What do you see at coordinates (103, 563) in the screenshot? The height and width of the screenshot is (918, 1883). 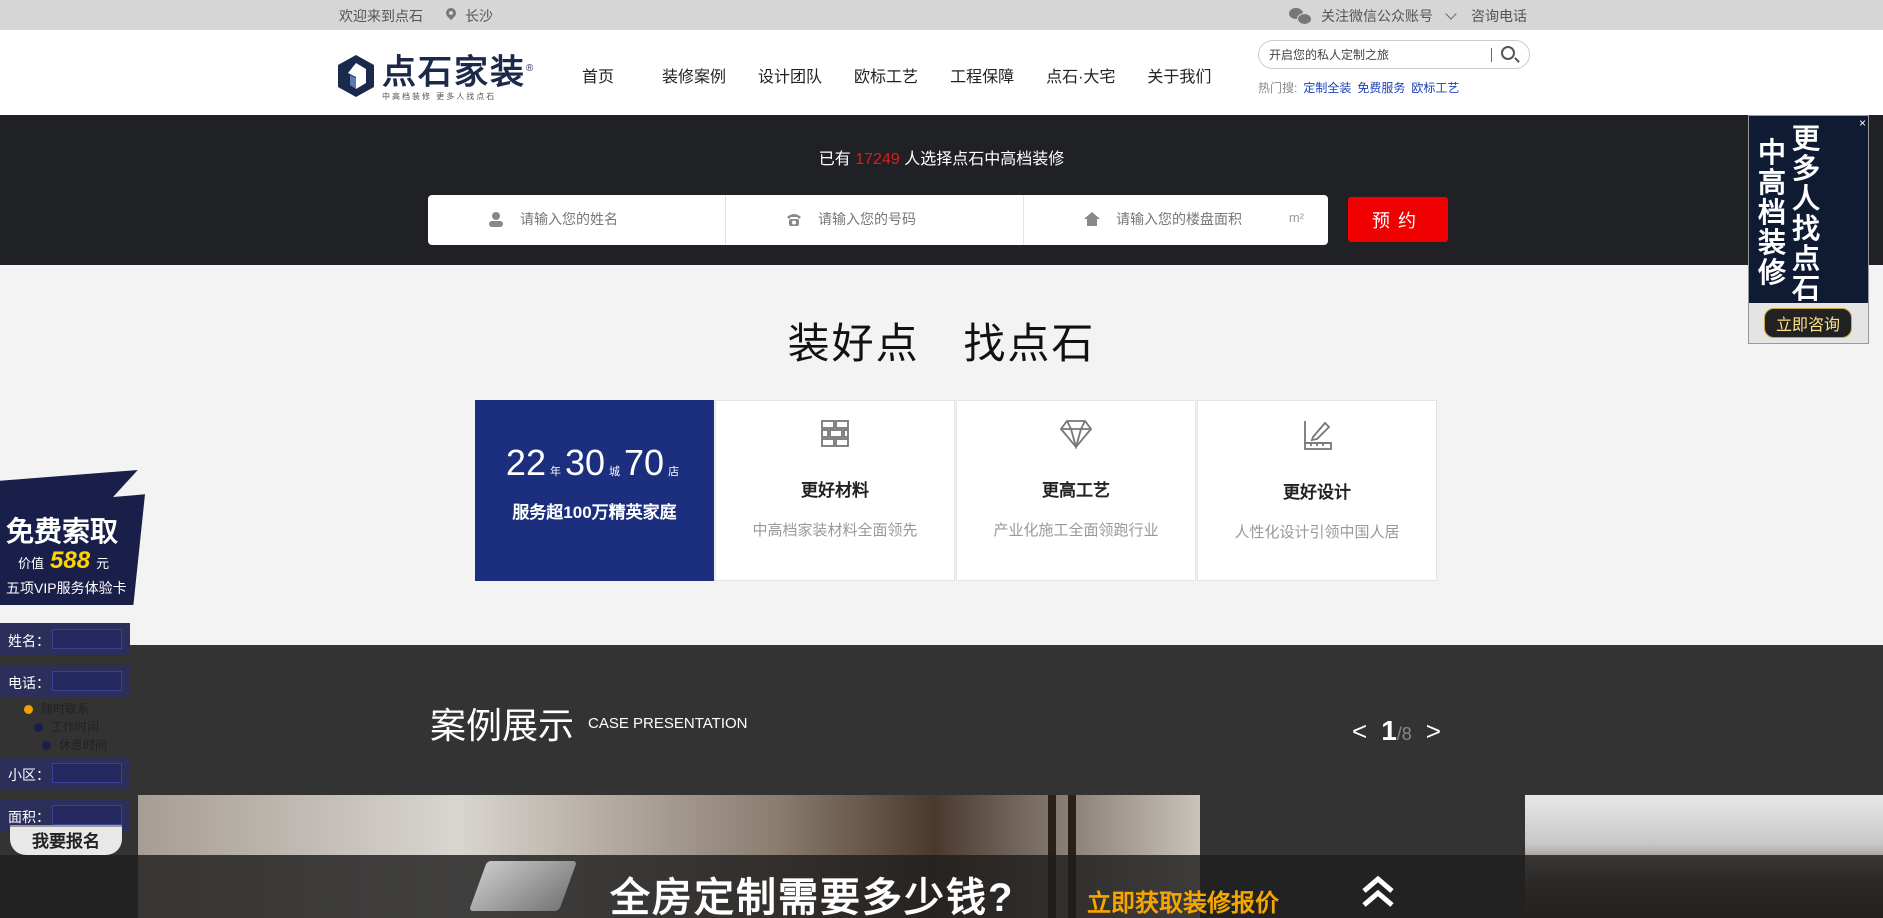 I see `value-unit: 元` at bounding box center [103, 563].